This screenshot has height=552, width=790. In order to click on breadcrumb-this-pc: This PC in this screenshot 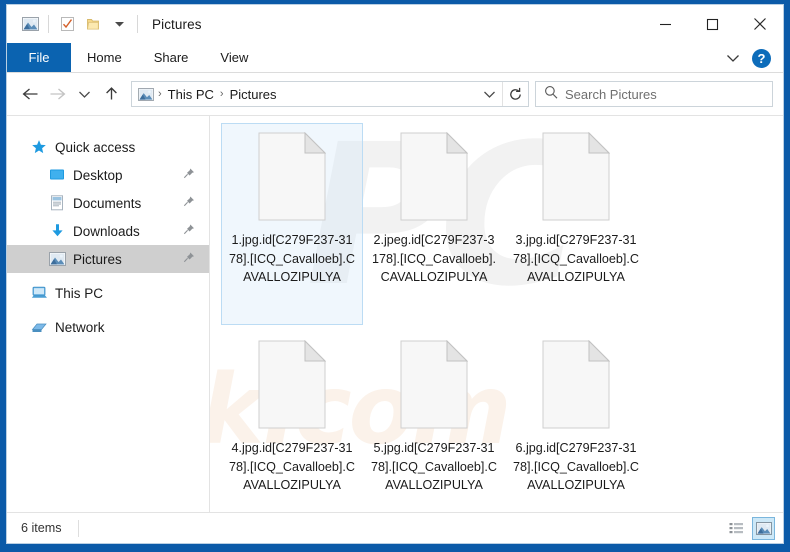, I will do `click(191, 94)`.